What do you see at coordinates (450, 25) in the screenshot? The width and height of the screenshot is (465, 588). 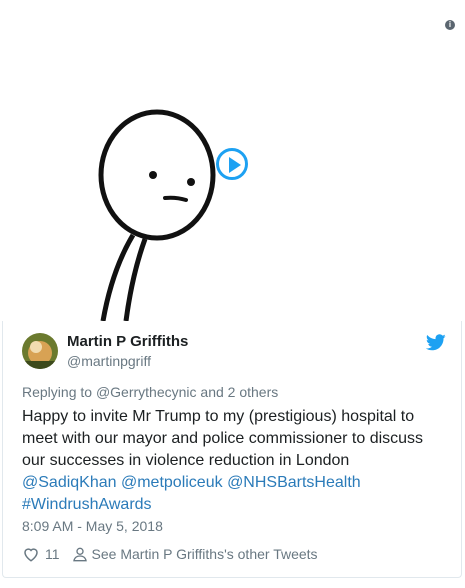 I see `info-icon: i` at bounding box center [450, 25].